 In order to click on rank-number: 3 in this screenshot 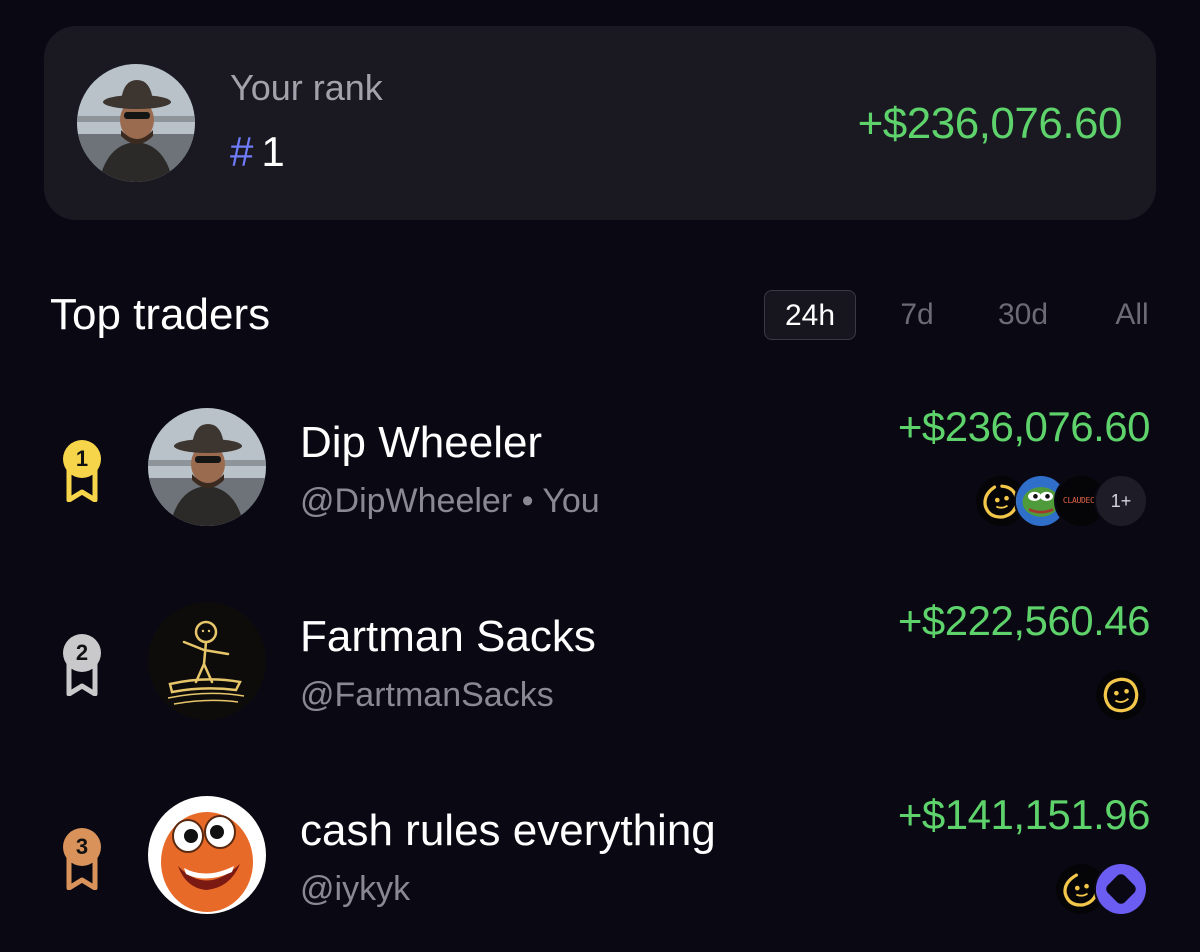, I will do `click(82, 846)`.